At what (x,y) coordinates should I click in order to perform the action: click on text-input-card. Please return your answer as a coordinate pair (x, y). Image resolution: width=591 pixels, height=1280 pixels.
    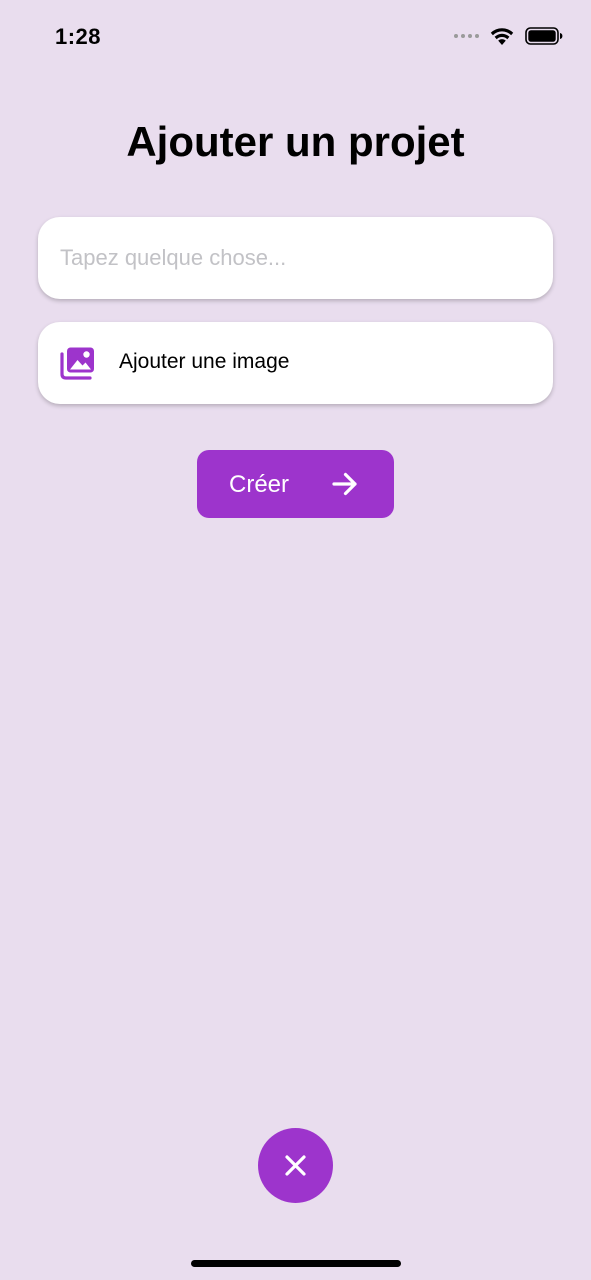
    Looking at the image, I should click on (295, 258).